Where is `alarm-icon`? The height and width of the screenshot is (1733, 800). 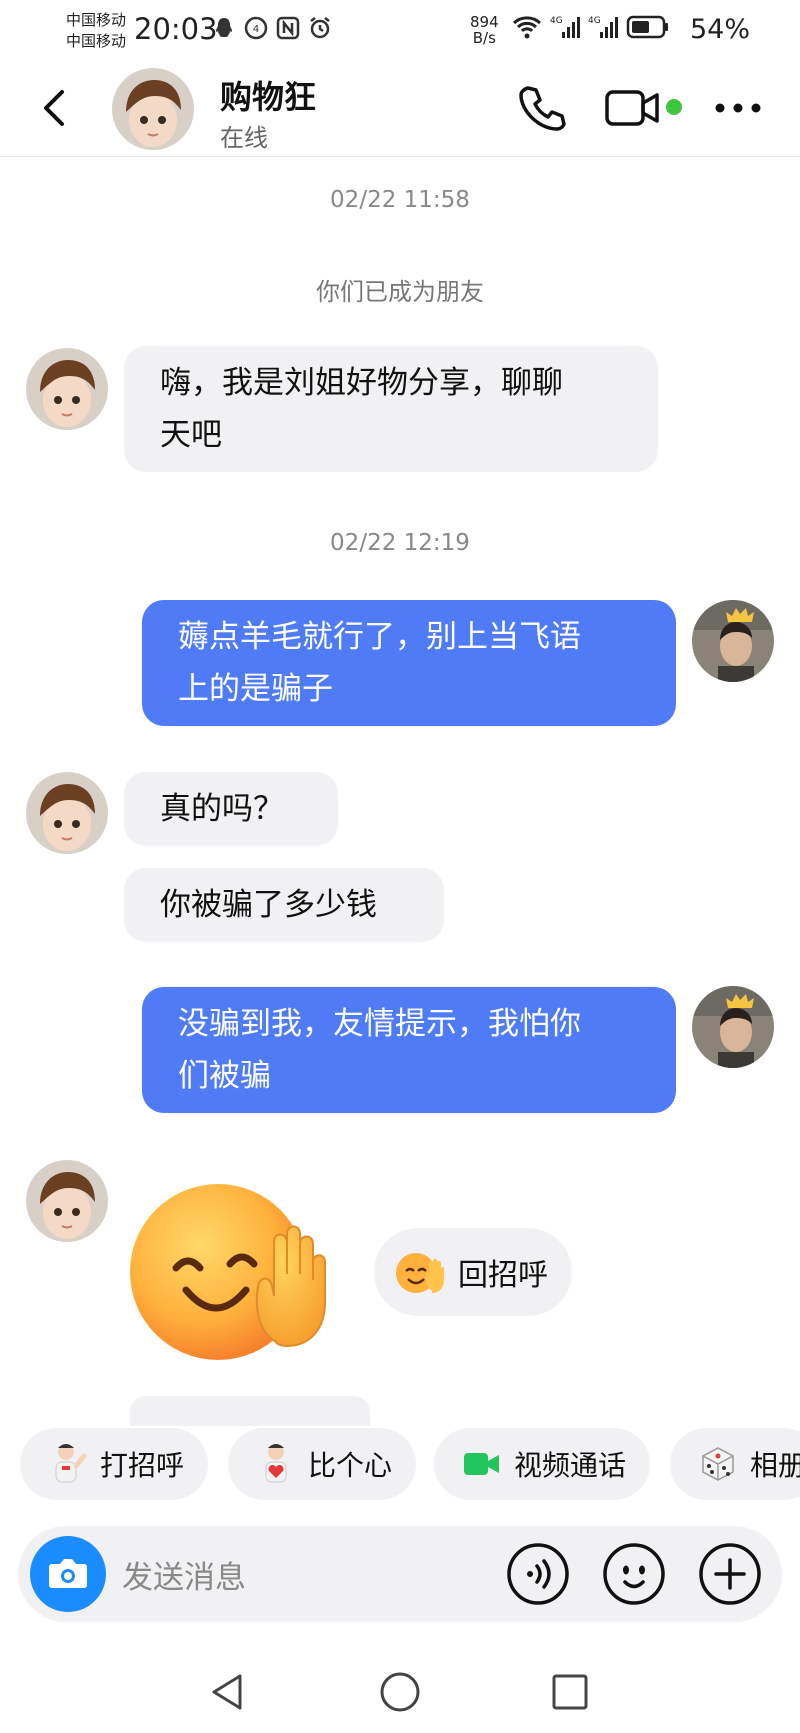 alarm-icon is located at coordinates (320, 28).